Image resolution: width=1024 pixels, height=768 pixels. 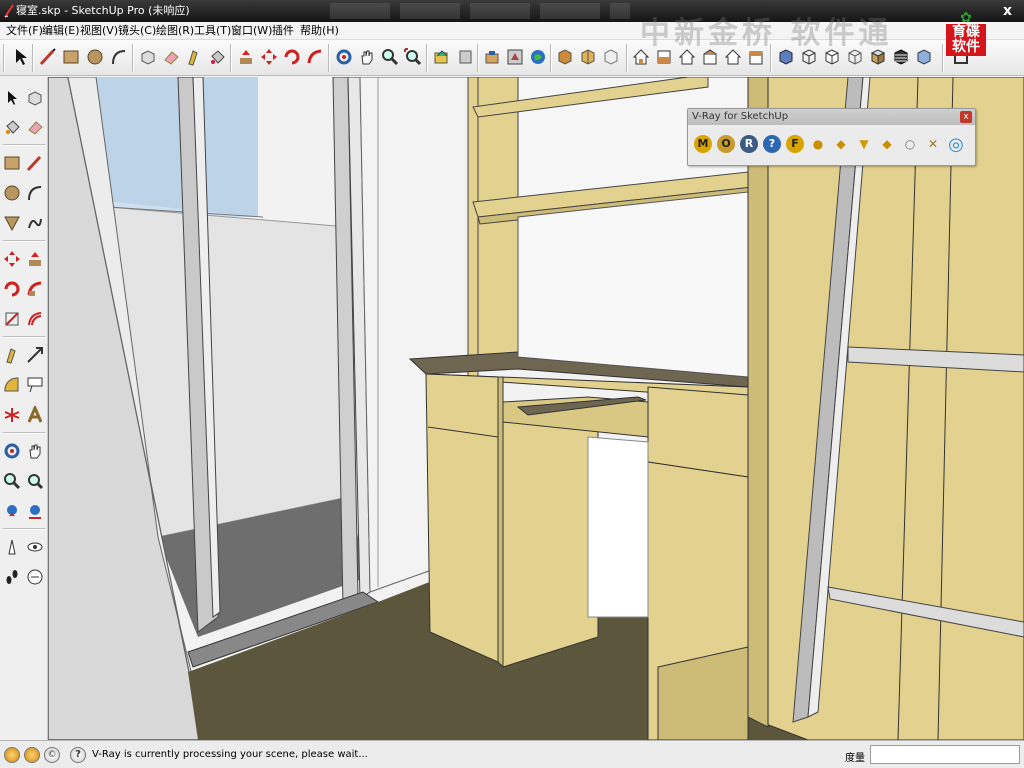 I want to click on window-title: 寝室.skp - SketchUp Pro (未响应), so click(x=103, y=10).